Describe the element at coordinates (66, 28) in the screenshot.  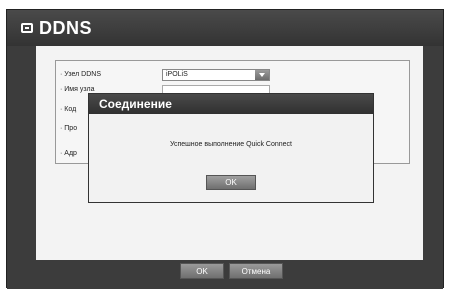
I see `window-title: DDNS` at that location.